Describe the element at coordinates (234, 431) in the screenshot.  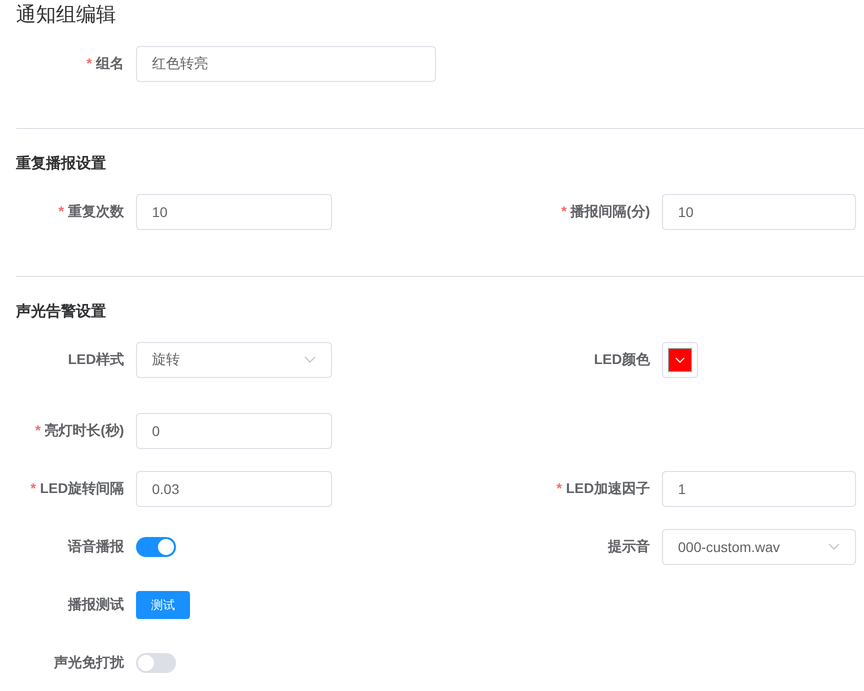
I see `input-field: 0` at that location.